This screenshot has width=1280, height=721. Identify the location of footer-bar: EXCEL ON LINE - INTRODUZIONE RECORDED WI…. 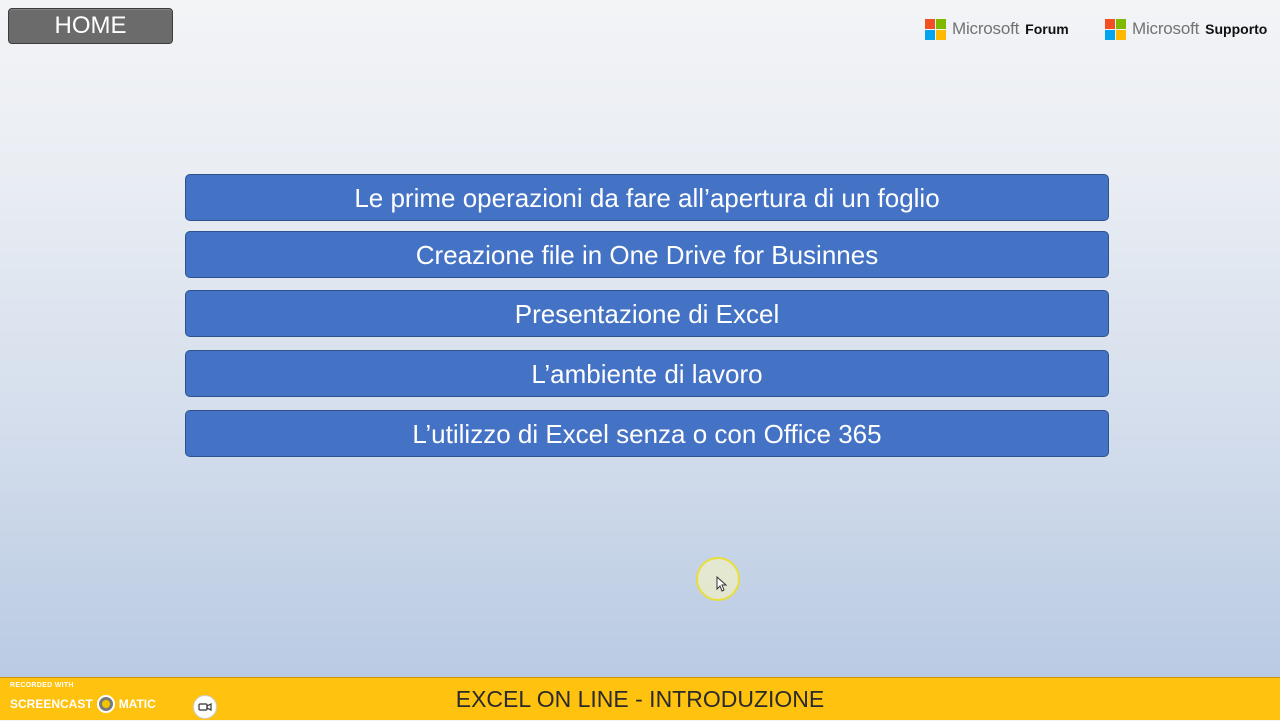
(640, 698).